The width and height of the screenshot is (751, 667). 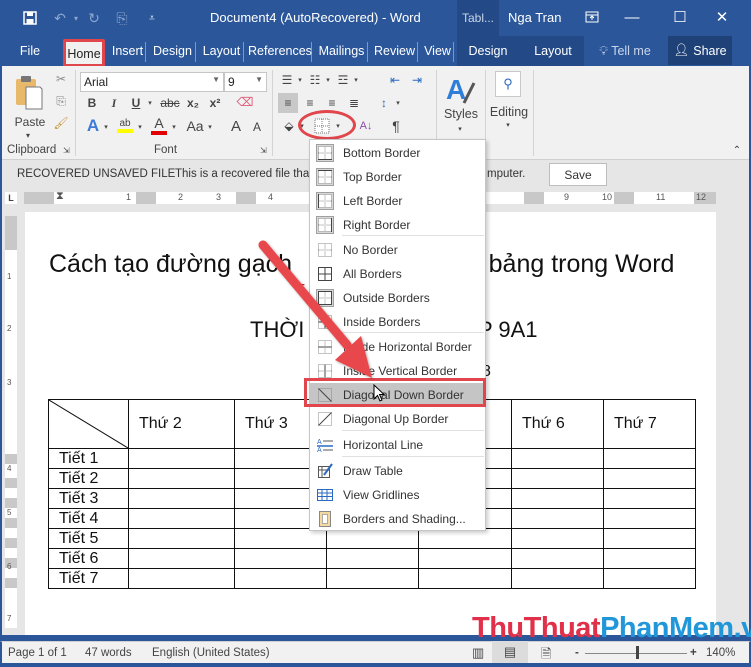 What do you see at coordinates (300, 291) in the screenshot?
I see `document-red-text: T` at bounding box center [300, 291].